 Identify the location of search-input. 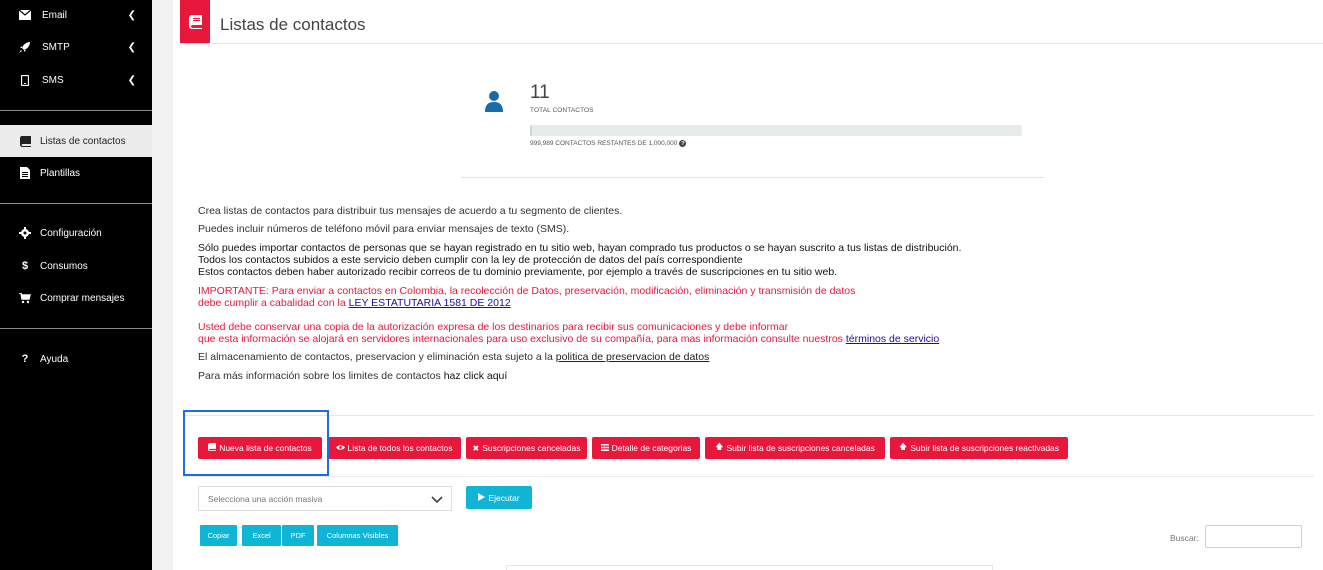
(1253, 536).